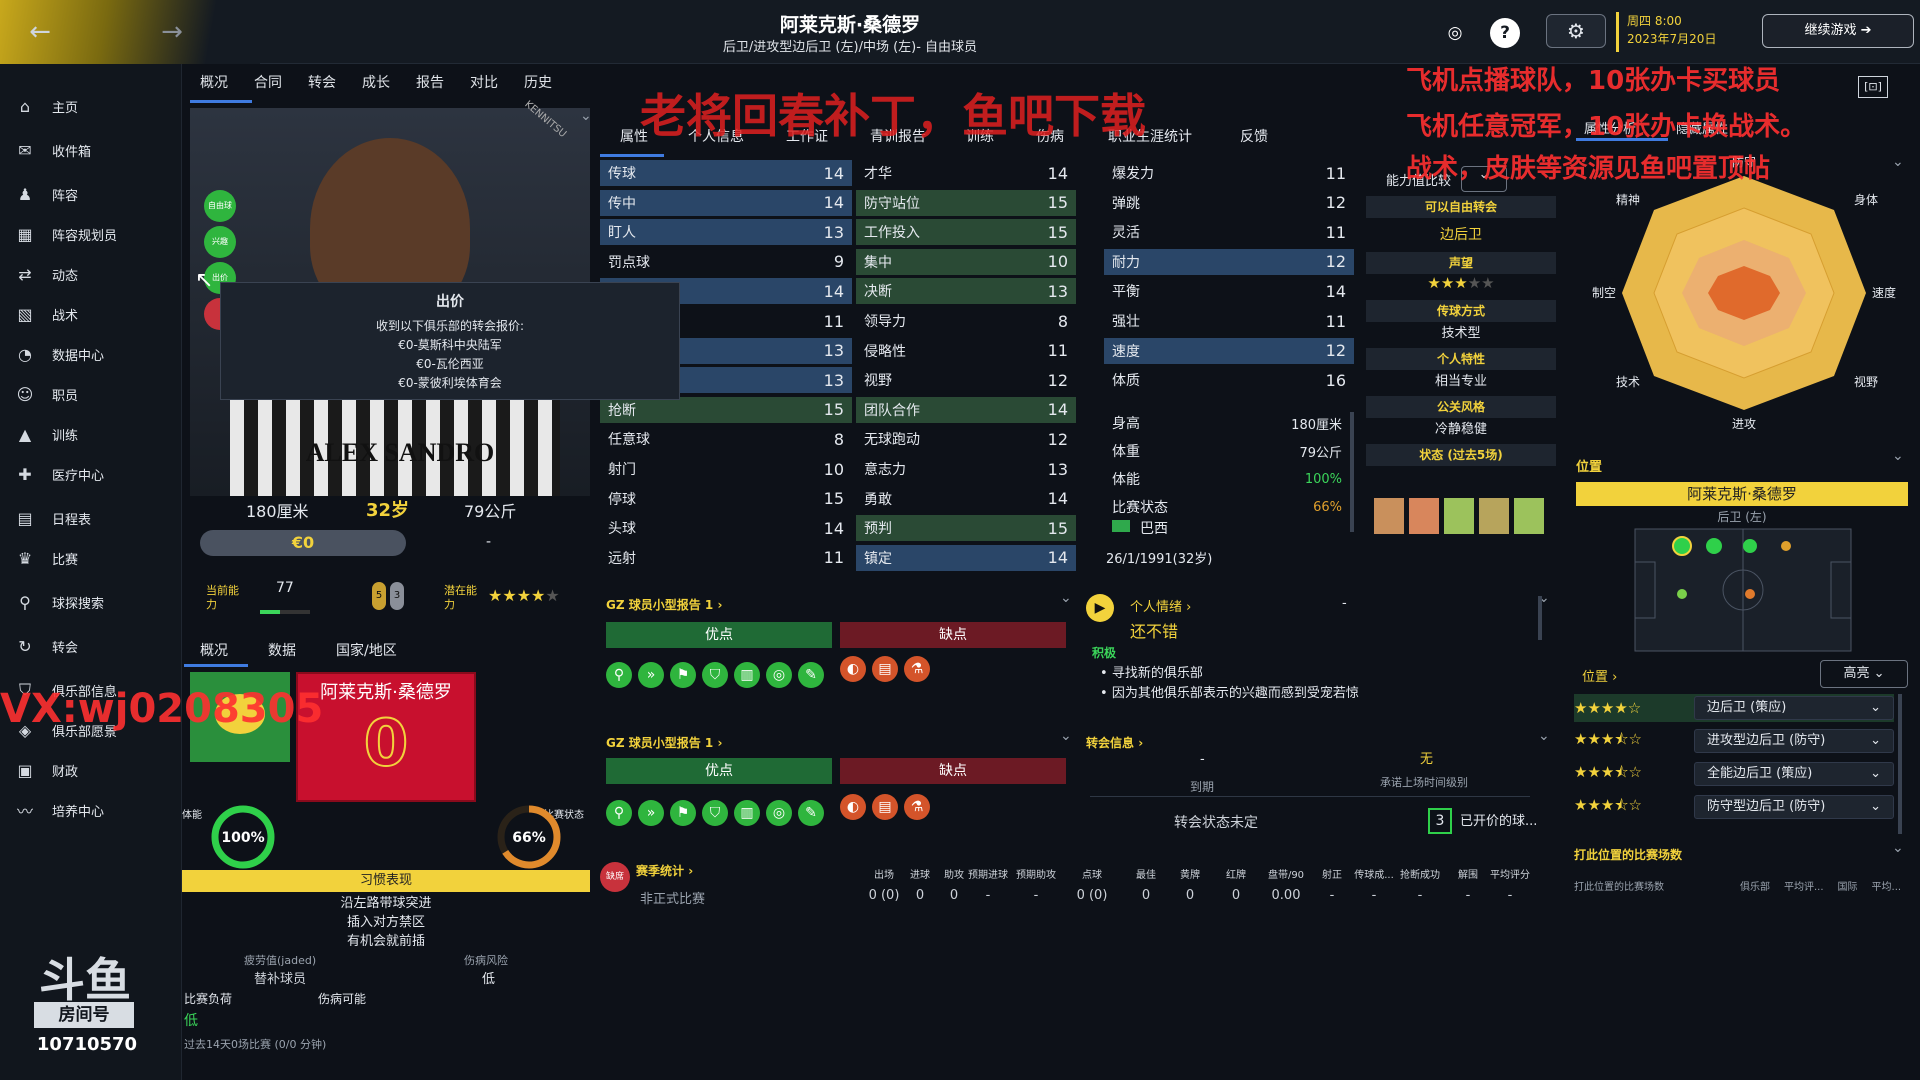  What do you see at coordinates (1864, 674) in the screenshot?
I see `highlight-dropdown: 高亮 ⌄` at bounding box center [1864, 674].